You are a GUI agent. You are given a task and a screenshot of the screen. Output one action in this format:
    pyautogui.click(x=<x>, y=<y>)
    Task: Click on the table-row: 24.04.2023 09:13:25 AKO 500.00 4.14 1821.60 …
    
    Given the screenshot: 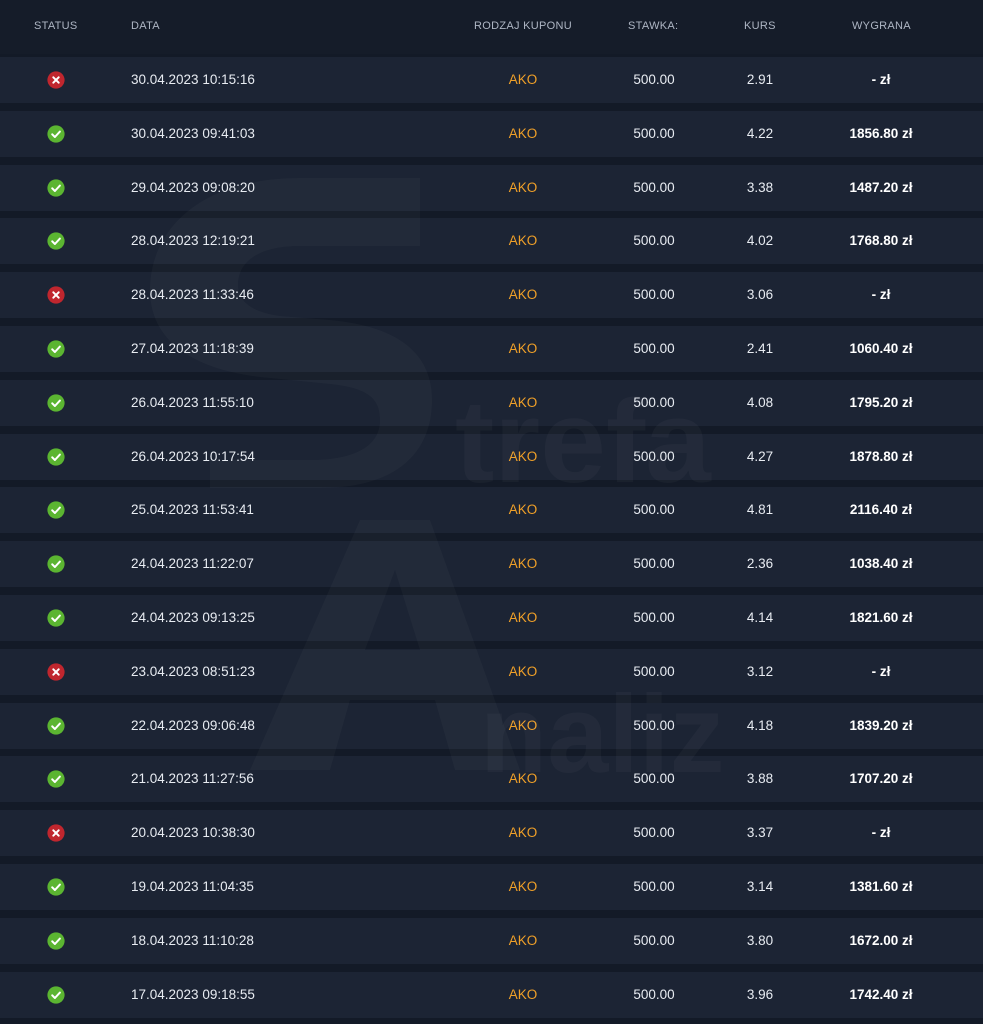 What is the action you would take?
    pyautogui.click(x=491, y=618)
    